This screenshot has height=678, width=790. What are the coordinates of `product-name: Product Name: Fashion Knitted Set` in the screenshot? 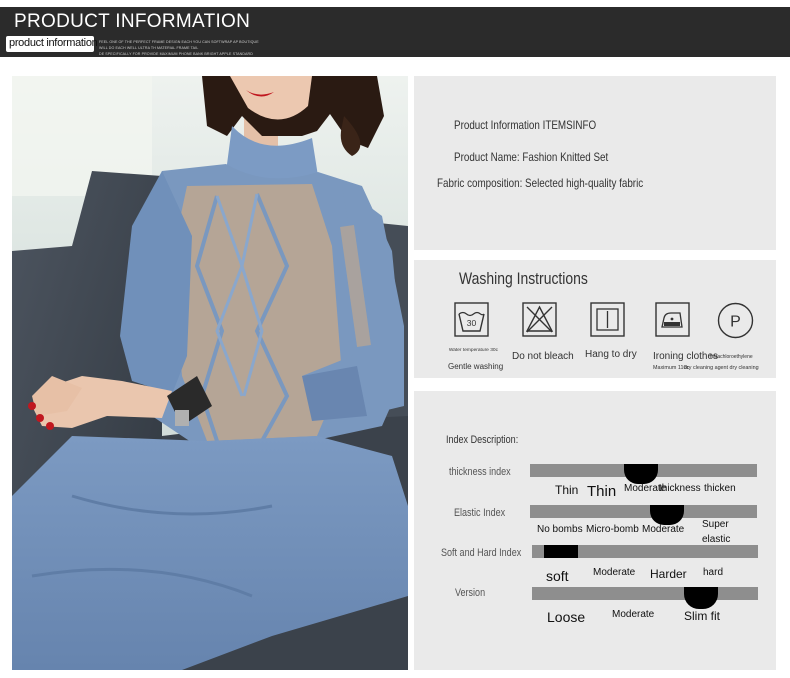 It's located at (531, 157).